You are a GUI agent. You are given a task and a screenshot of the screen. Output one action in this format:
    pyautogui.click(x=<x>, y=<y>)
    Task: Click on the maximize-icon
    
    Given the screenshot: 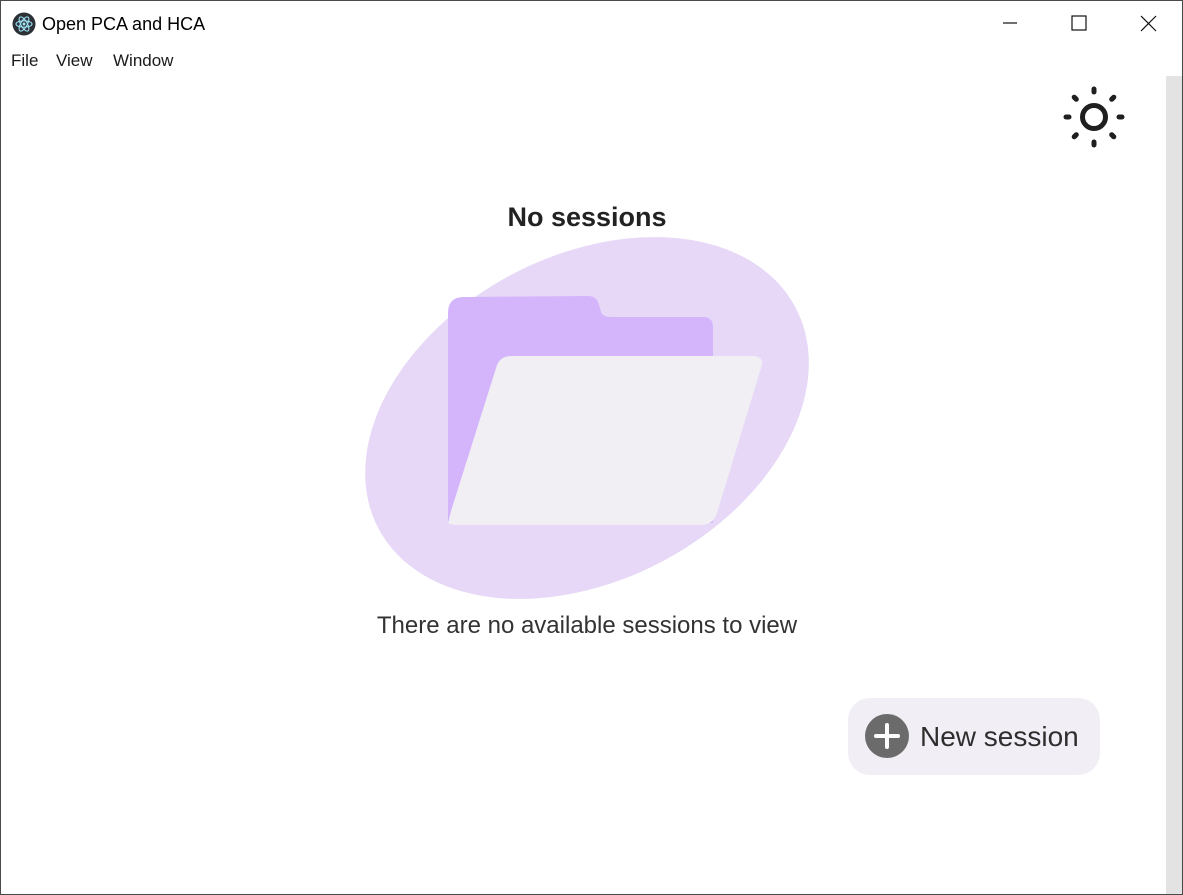 What is the action you would take?
    pyautogui.click(x=1078, y=23)
    